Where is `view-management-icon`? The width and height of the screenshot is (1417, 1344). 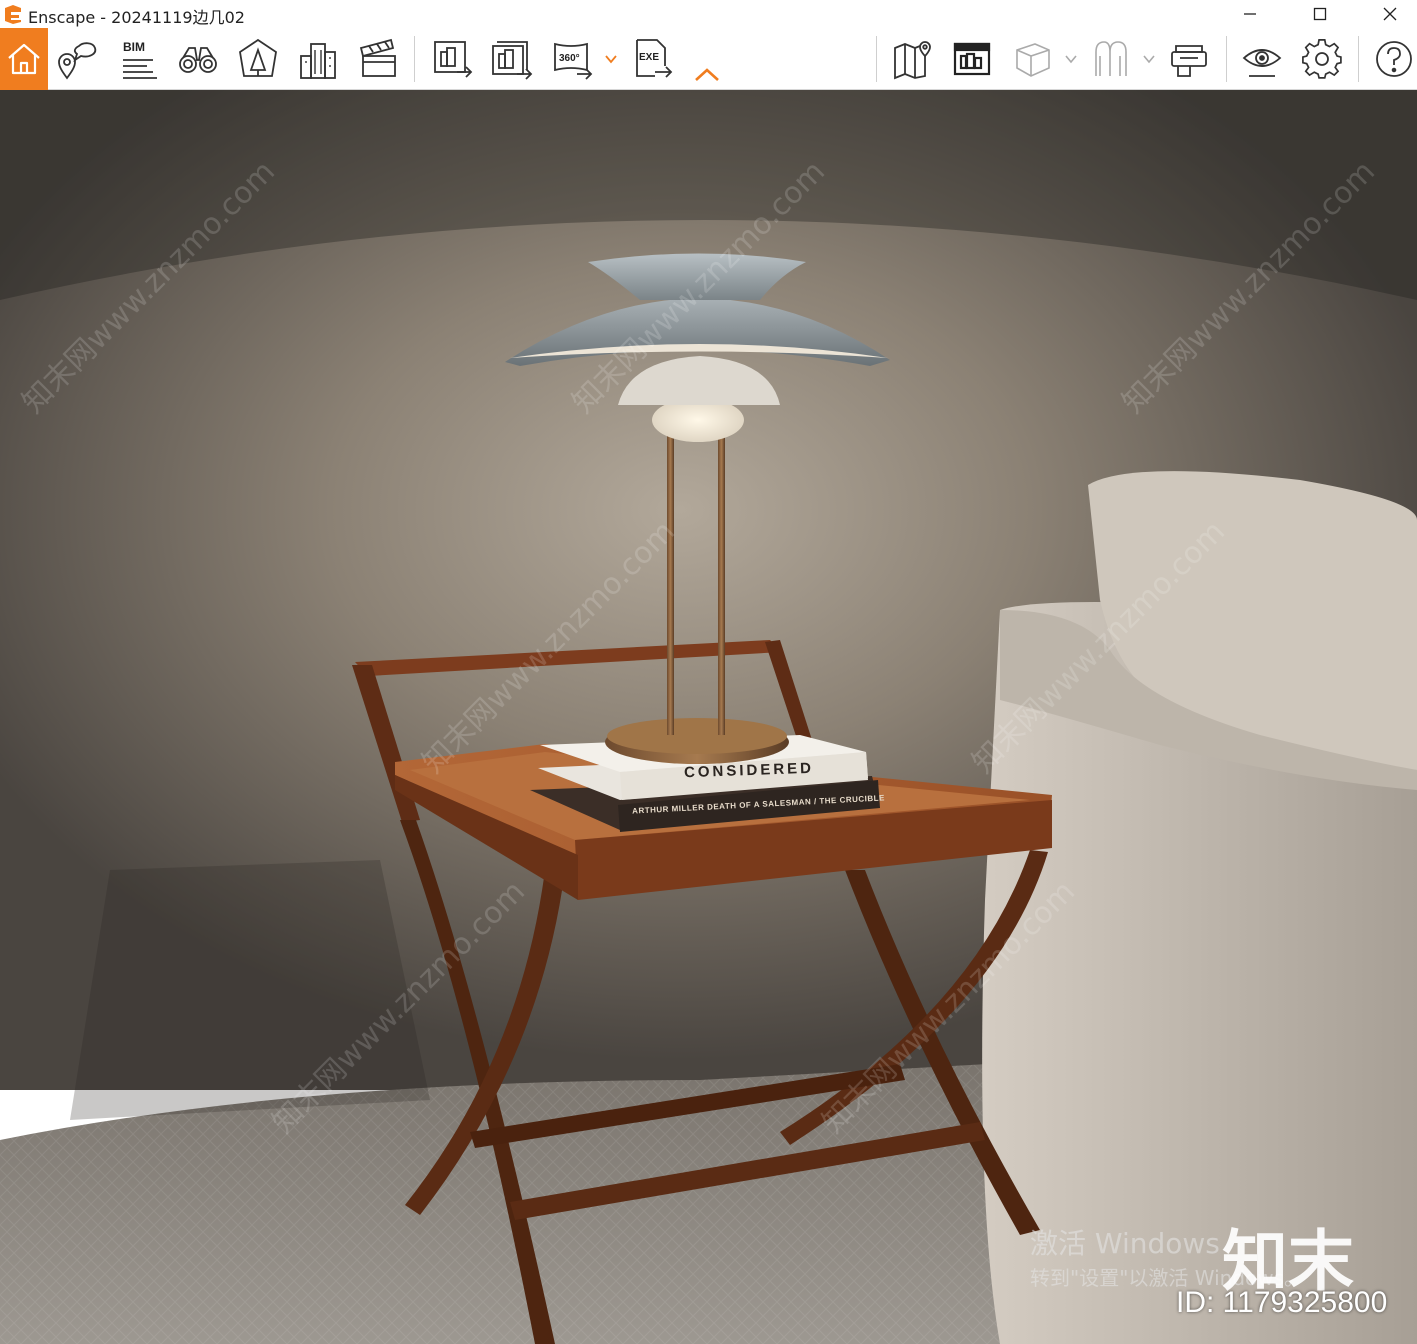 view-management-icon is located at coordinates (972, 59).